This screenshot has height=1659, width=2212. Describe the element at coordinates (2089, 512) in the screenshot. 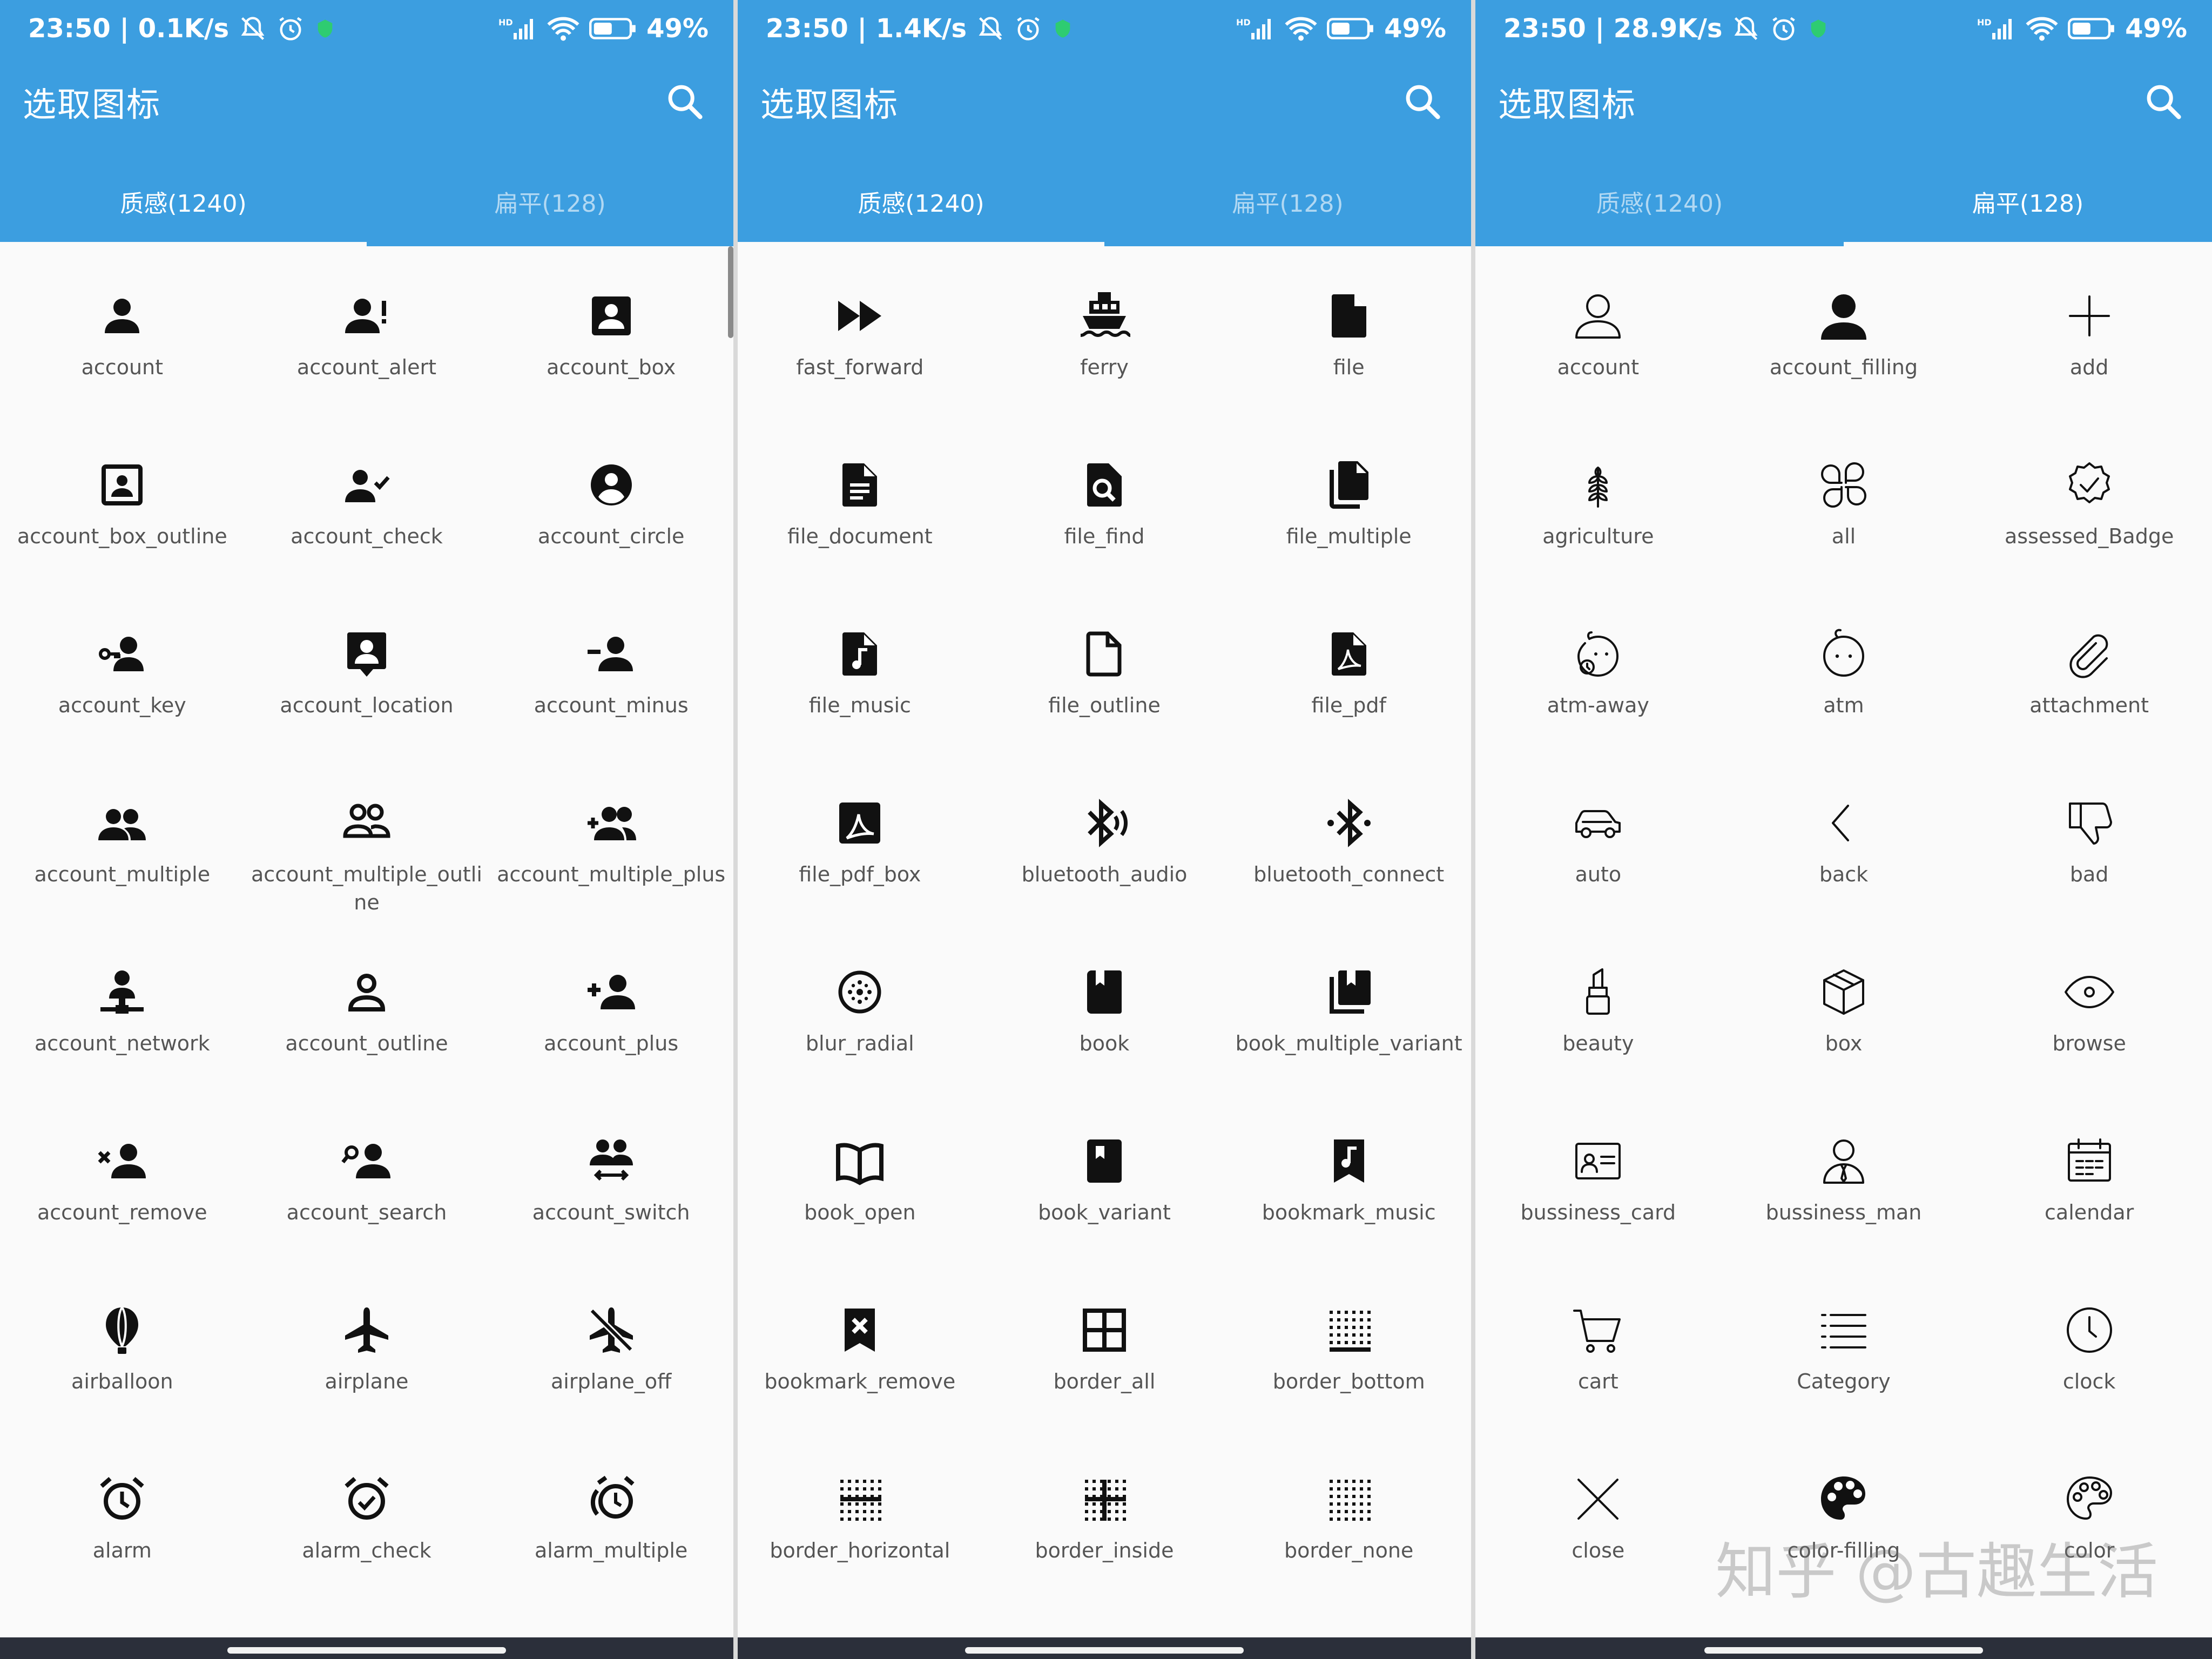

I see `icon-grid-item: assessed_Badge` at that location.